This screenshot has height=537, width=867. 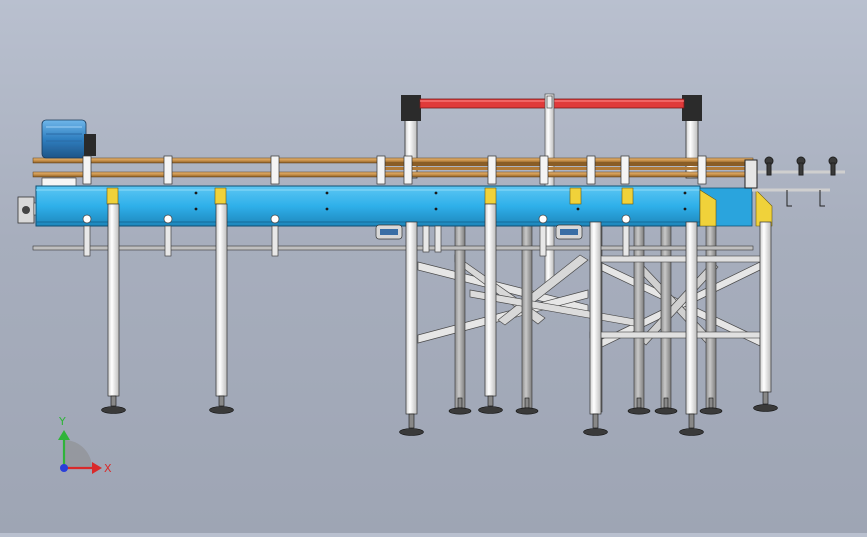 What do you see at coordinates (692, 108) in the screenshot?
I see `gantry-cap-right` at bounding box center [692, 108].